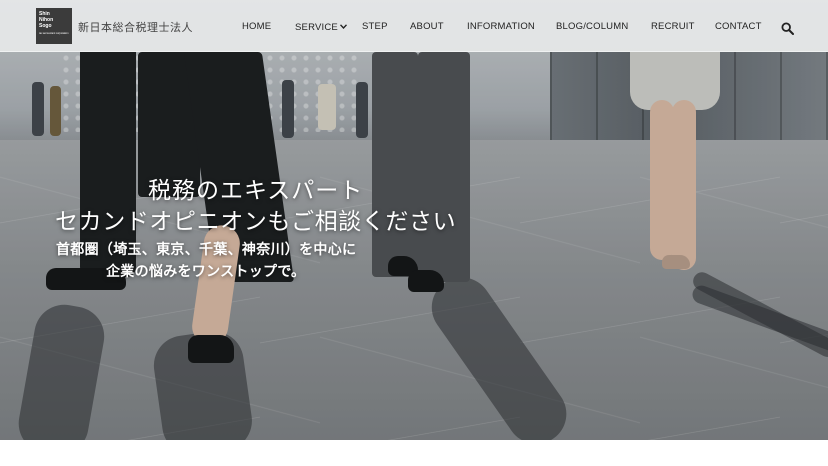 This screenshot has height=466, width=828. I want to click on nav-item-contact: CONTACT, so click(738, 26).